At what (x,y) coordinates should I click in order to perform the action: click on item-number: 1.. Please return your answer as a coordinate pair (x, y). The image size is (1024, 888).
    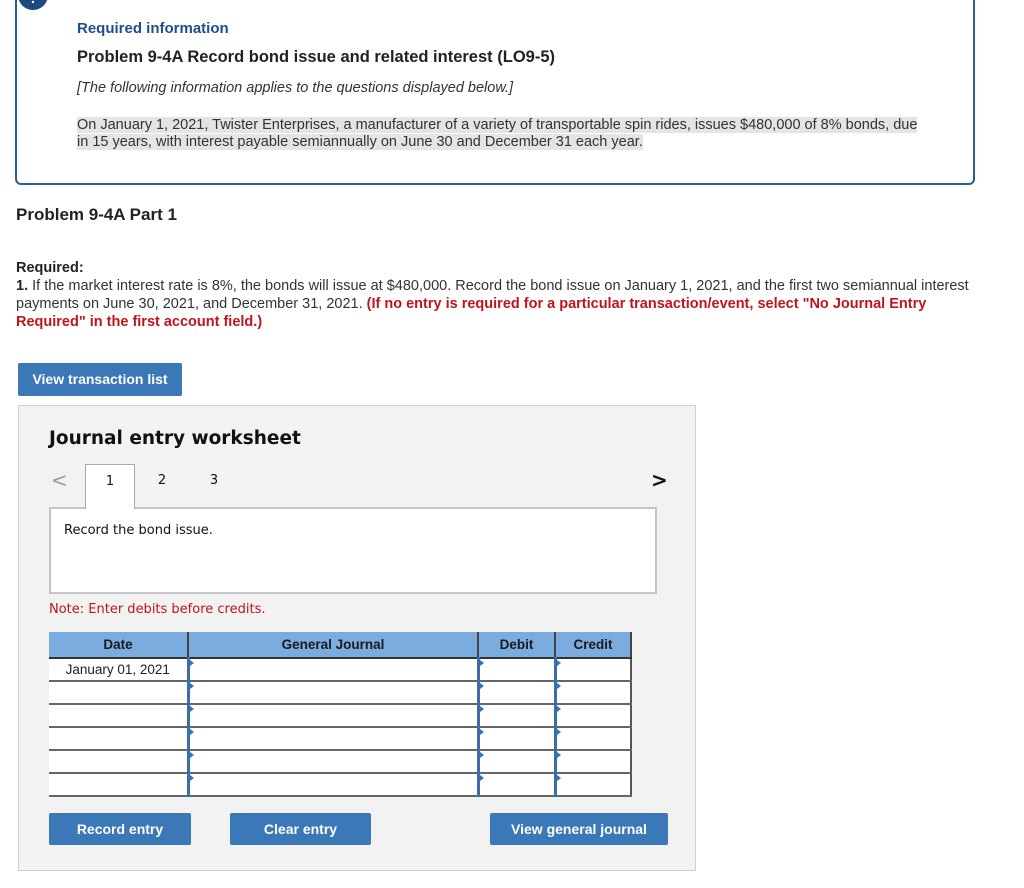
    Looking at the image, I should click on (22, 286).